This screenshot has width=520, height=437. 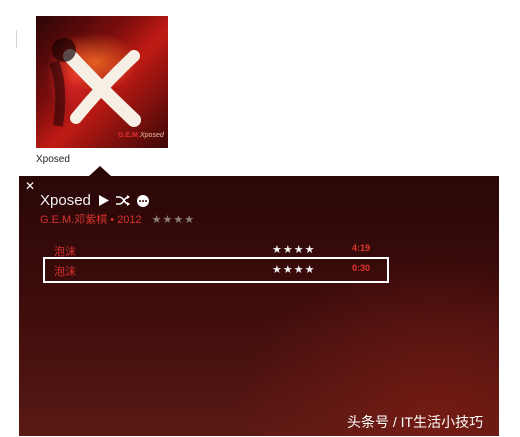 I want to click on meta-row: G.E.M.邓紫棋 • 2012 ★★★★, so click(x=117, y=219).